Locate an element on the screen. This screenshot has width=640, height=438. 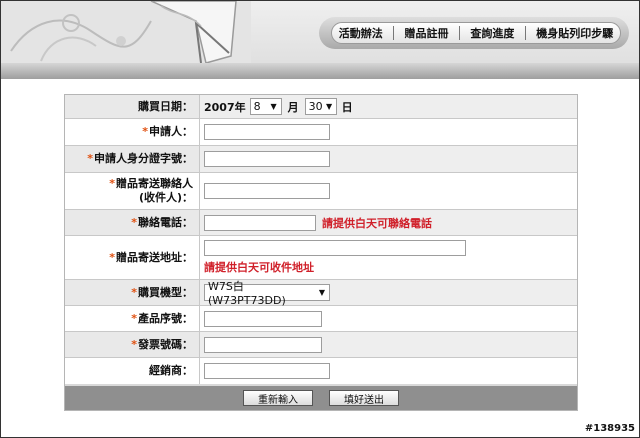
nav-bar: 活動辦法 贈品註冊 查詢進度 機身貼列印步驟 is located at coordinates (476, 33).